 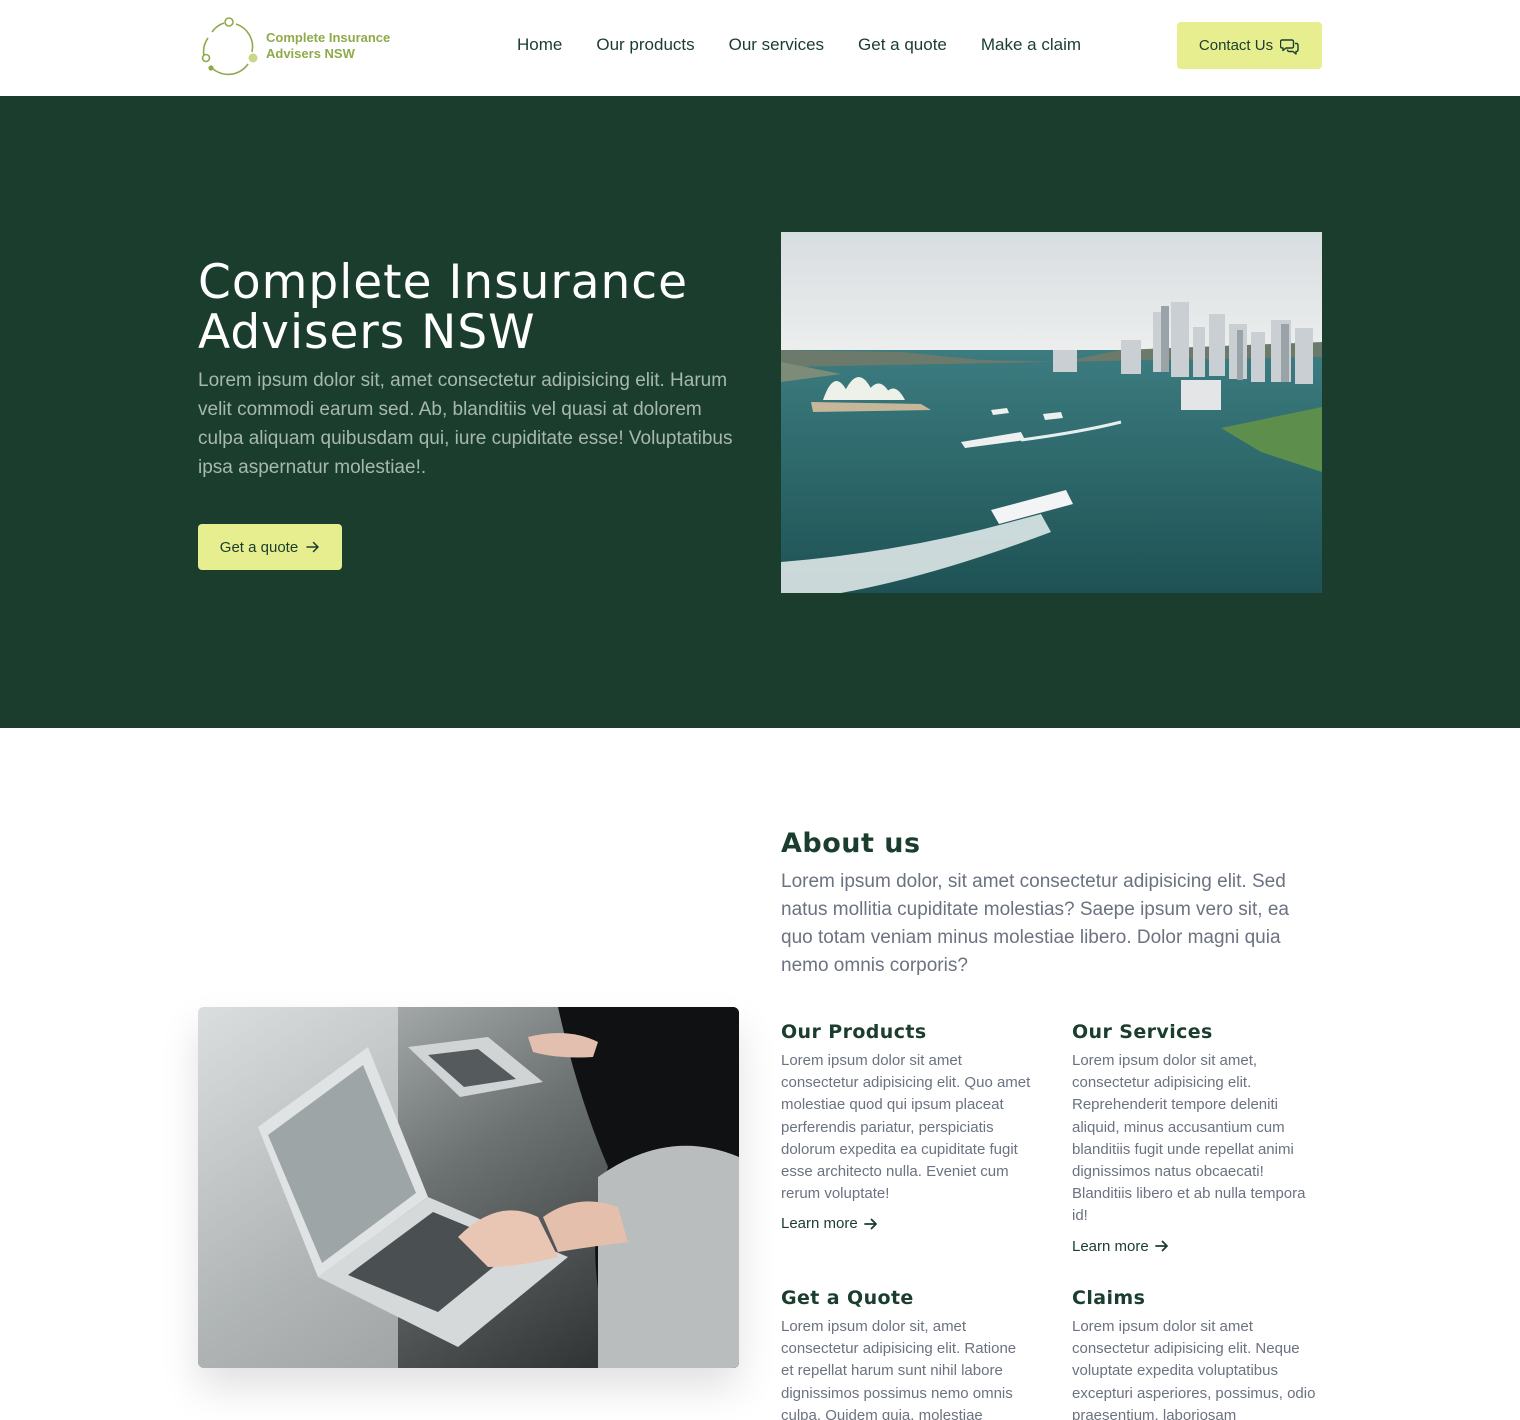 What do you see at coordinates (1051, 412) in the screenshot?
I see `sydney-harbour-image` at bounding box center [1051, 412].